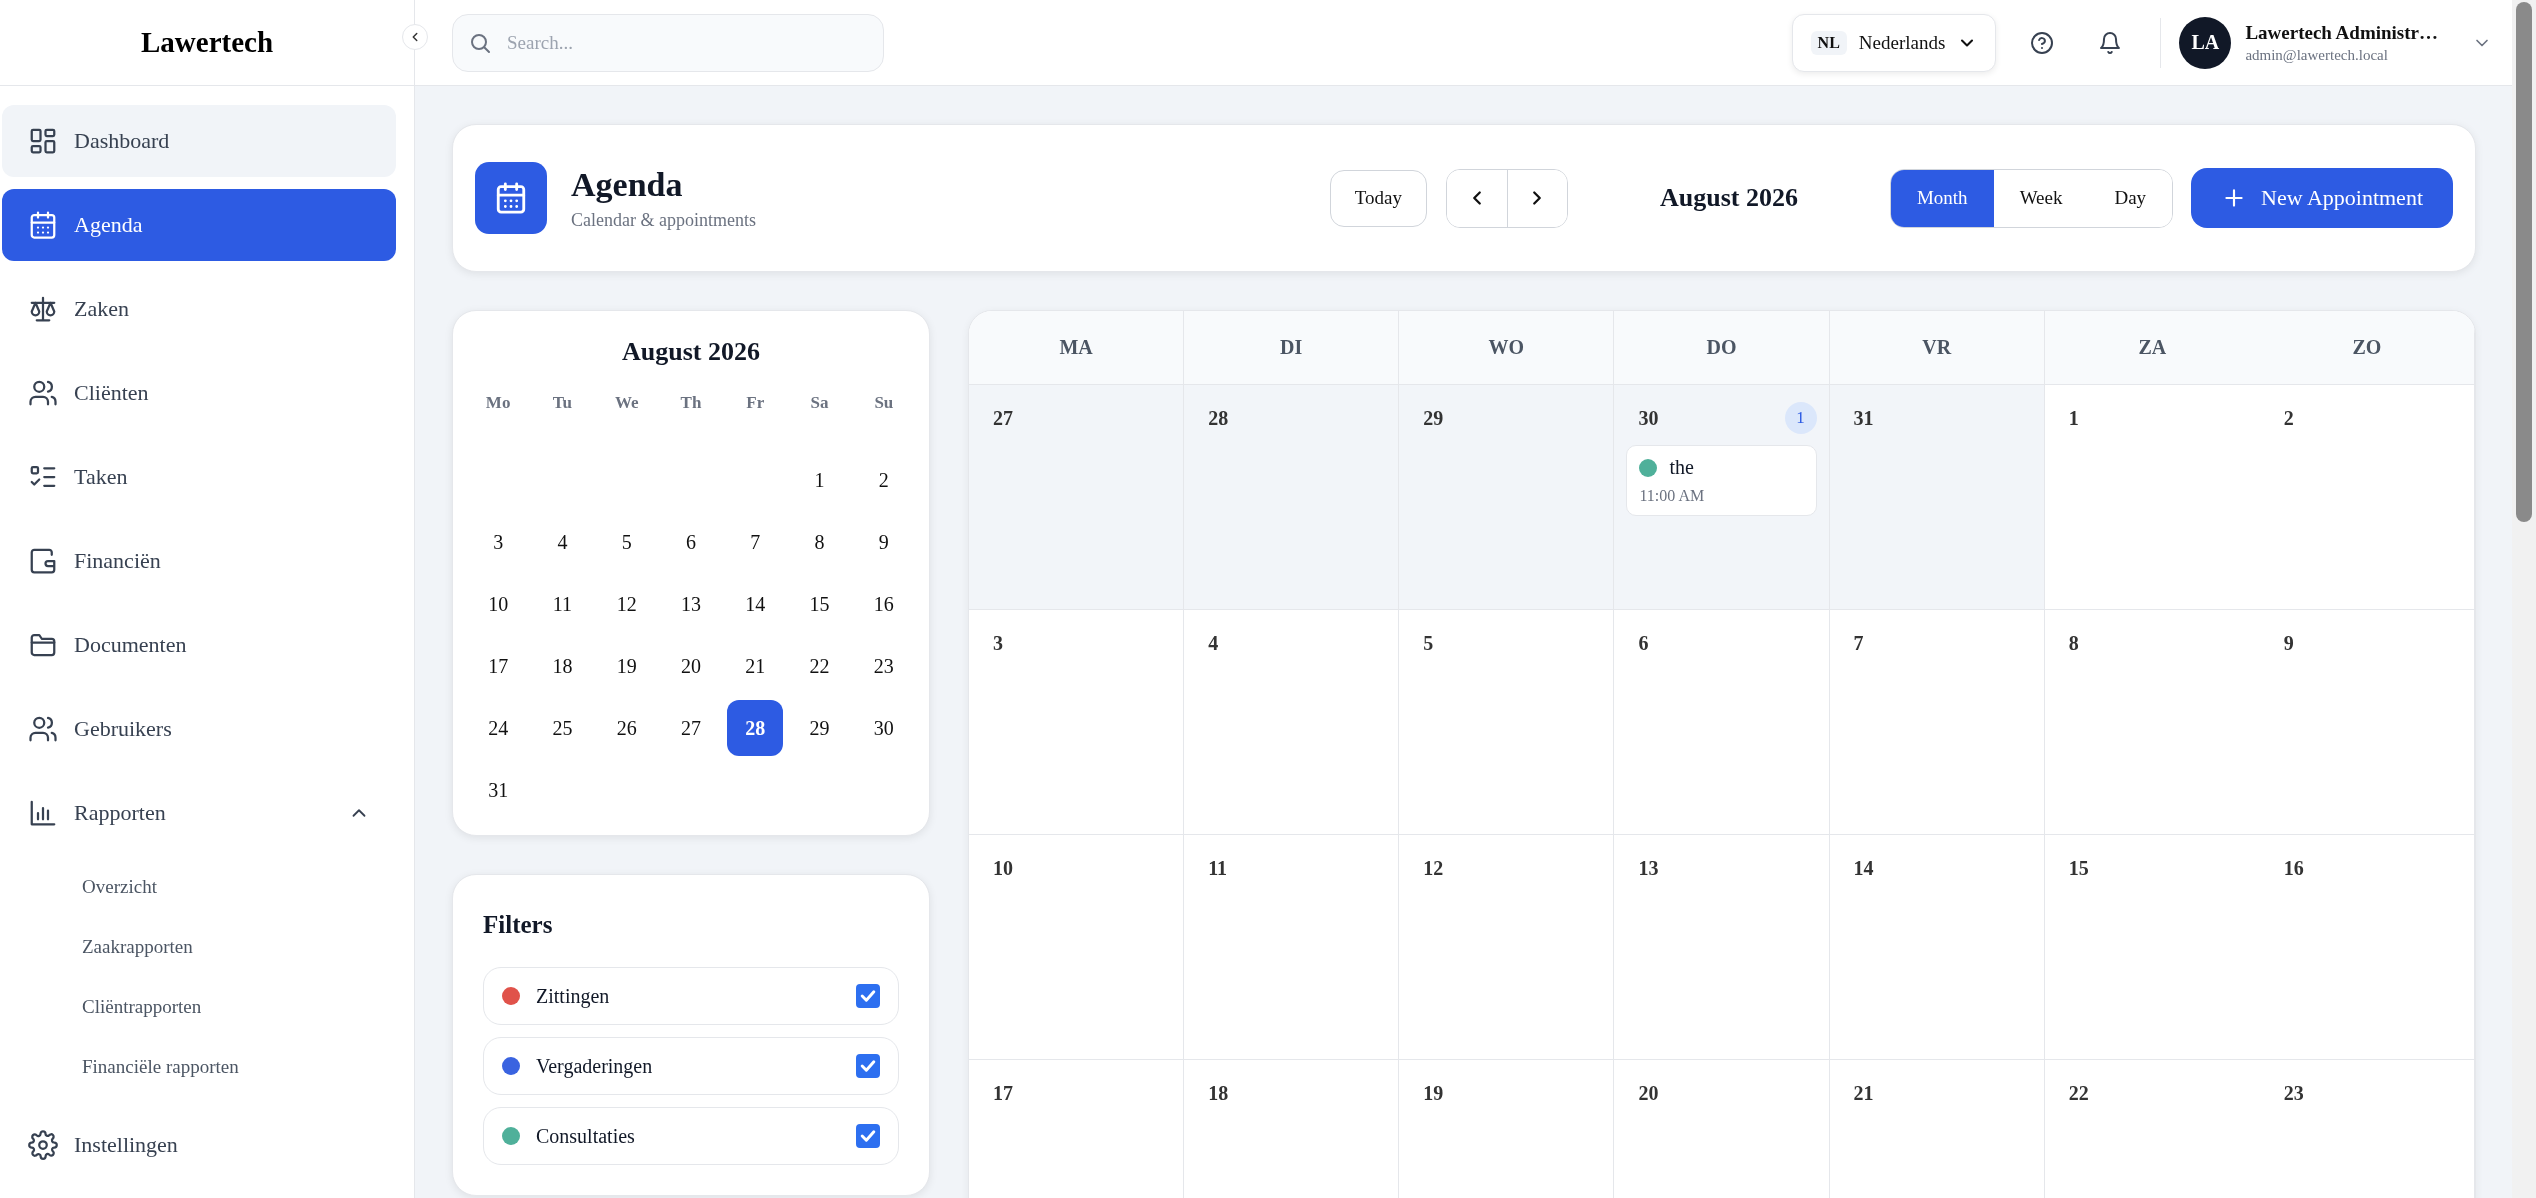  I want to click on nav-item: Documenten, so click(199, 645).